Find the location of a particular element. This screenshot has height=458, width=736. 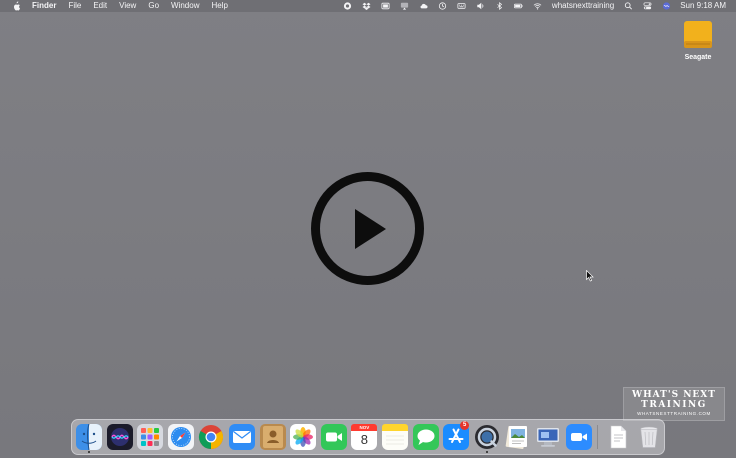

watermark-line2: TRAINING is located at coordinates (674, 405).